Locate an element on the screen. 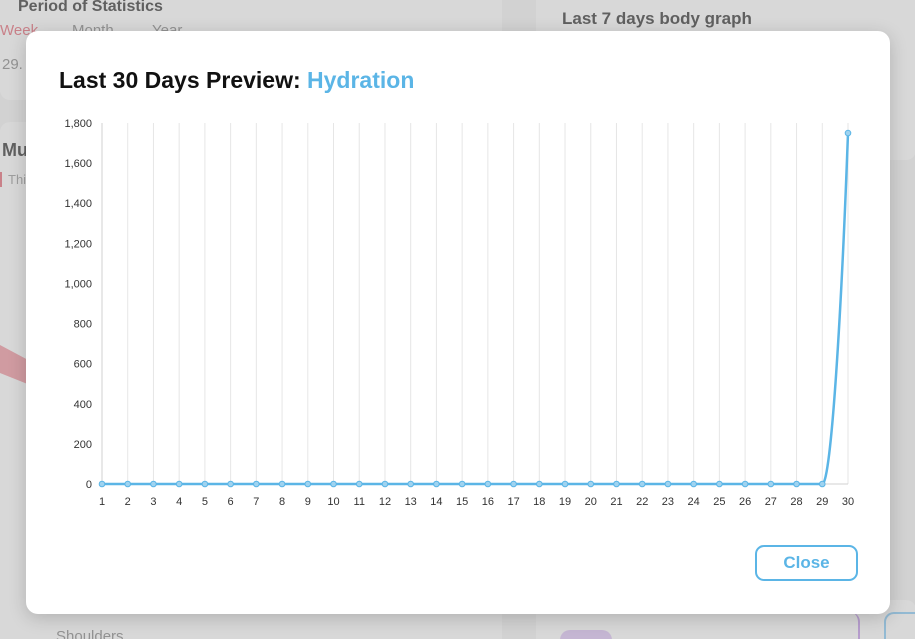  x-tick-label: 4 is located at coordinates (179, 502).